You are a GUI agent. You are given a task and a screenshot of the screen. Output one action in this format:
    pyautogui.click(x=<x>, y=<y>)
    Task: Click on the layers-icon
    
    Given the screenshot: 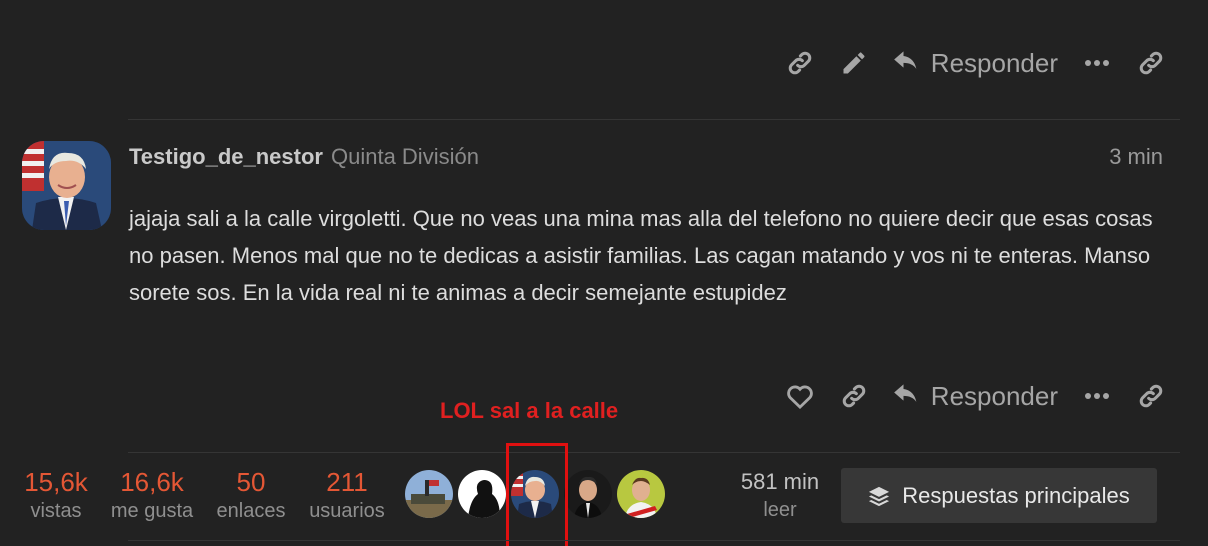 What is the action you would take?
    pyautogui.click(x=879, y=496)
    